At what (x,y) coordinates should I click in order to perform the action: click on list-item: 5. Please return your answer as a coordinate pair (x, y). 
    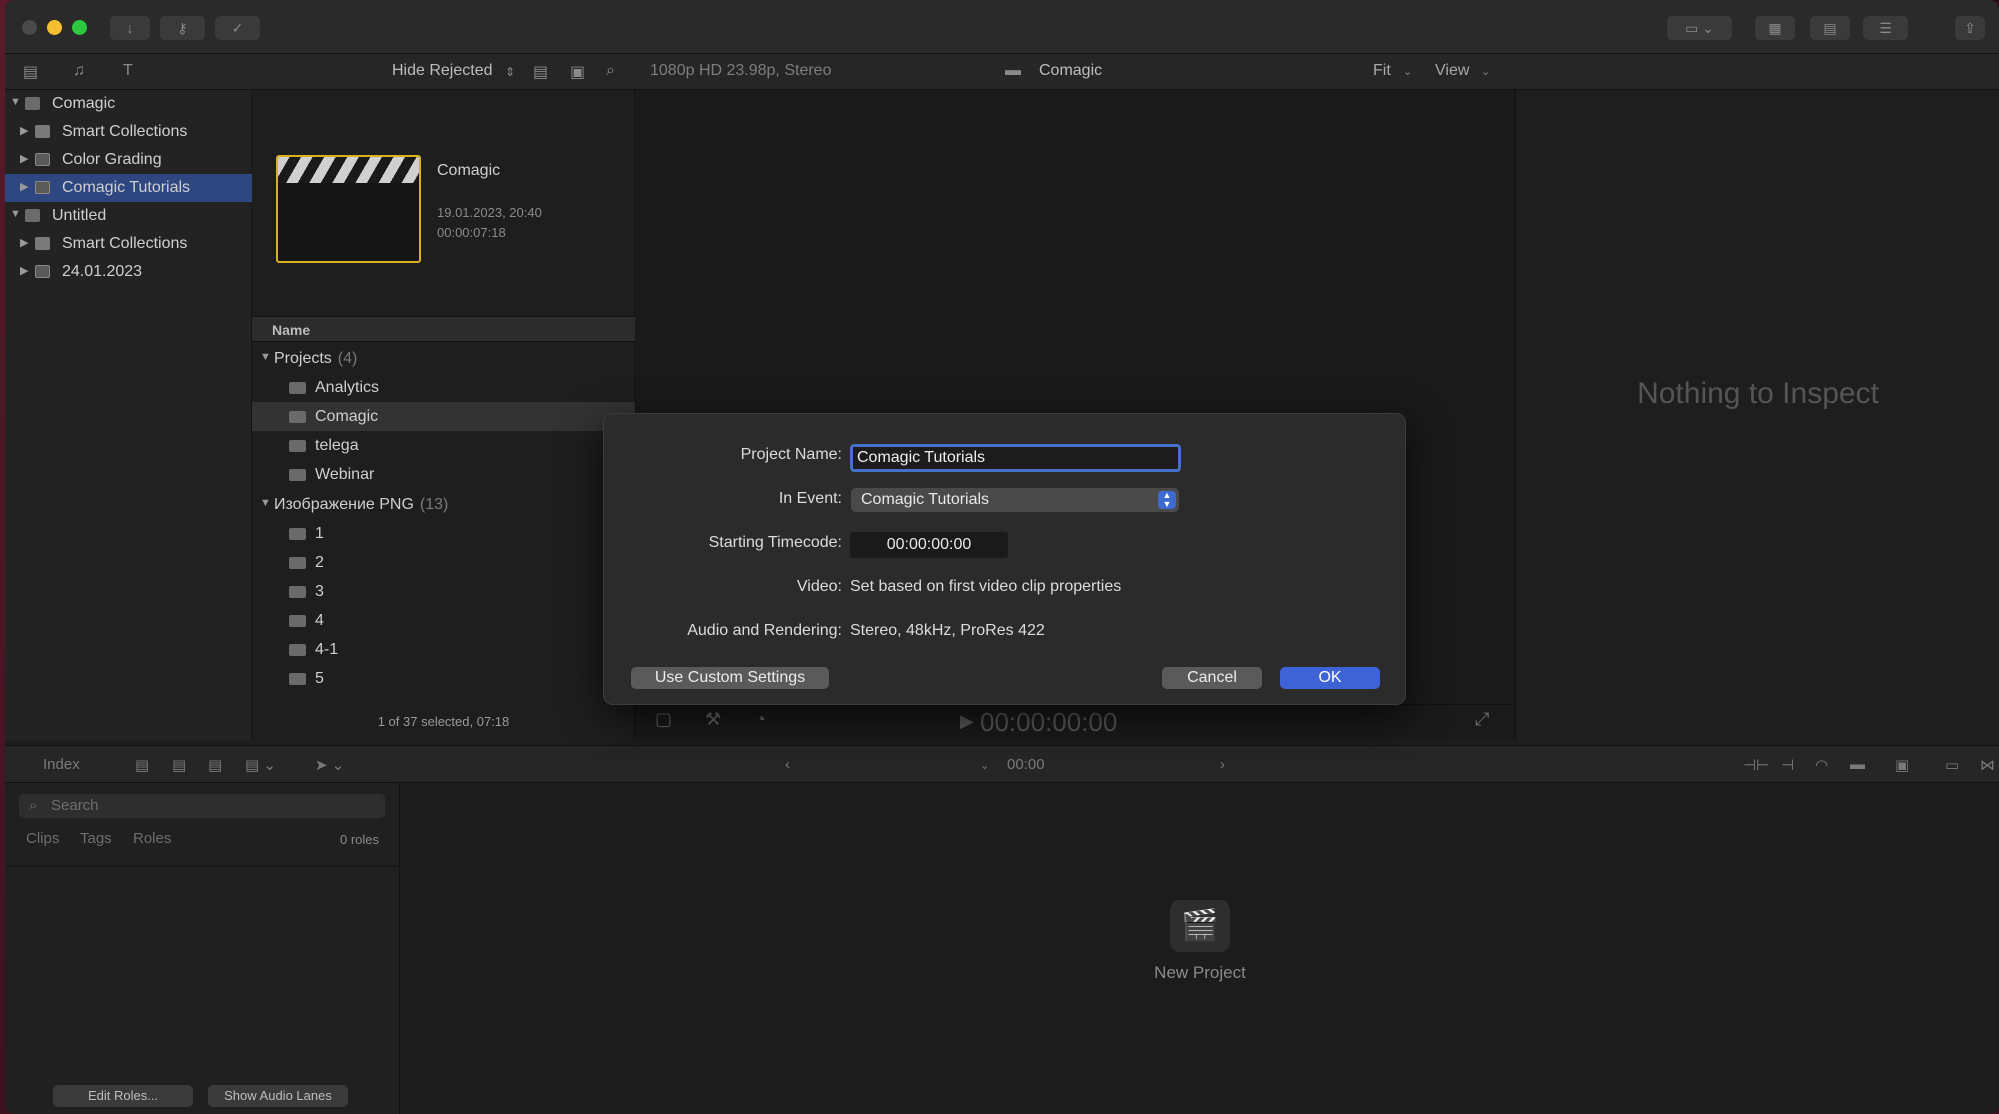
    Looking at the image, I should click on (443, 678).